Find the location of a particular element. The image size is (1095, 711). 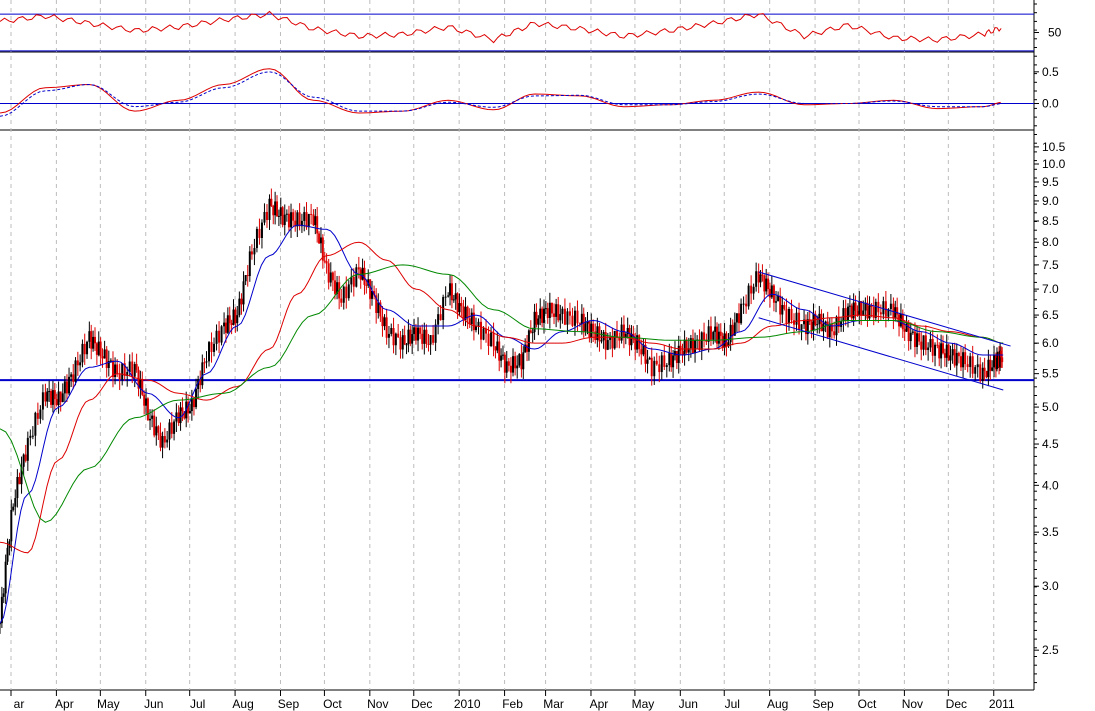

price-y-tick-label: 7.5 is located at coordinates (1050, 265).